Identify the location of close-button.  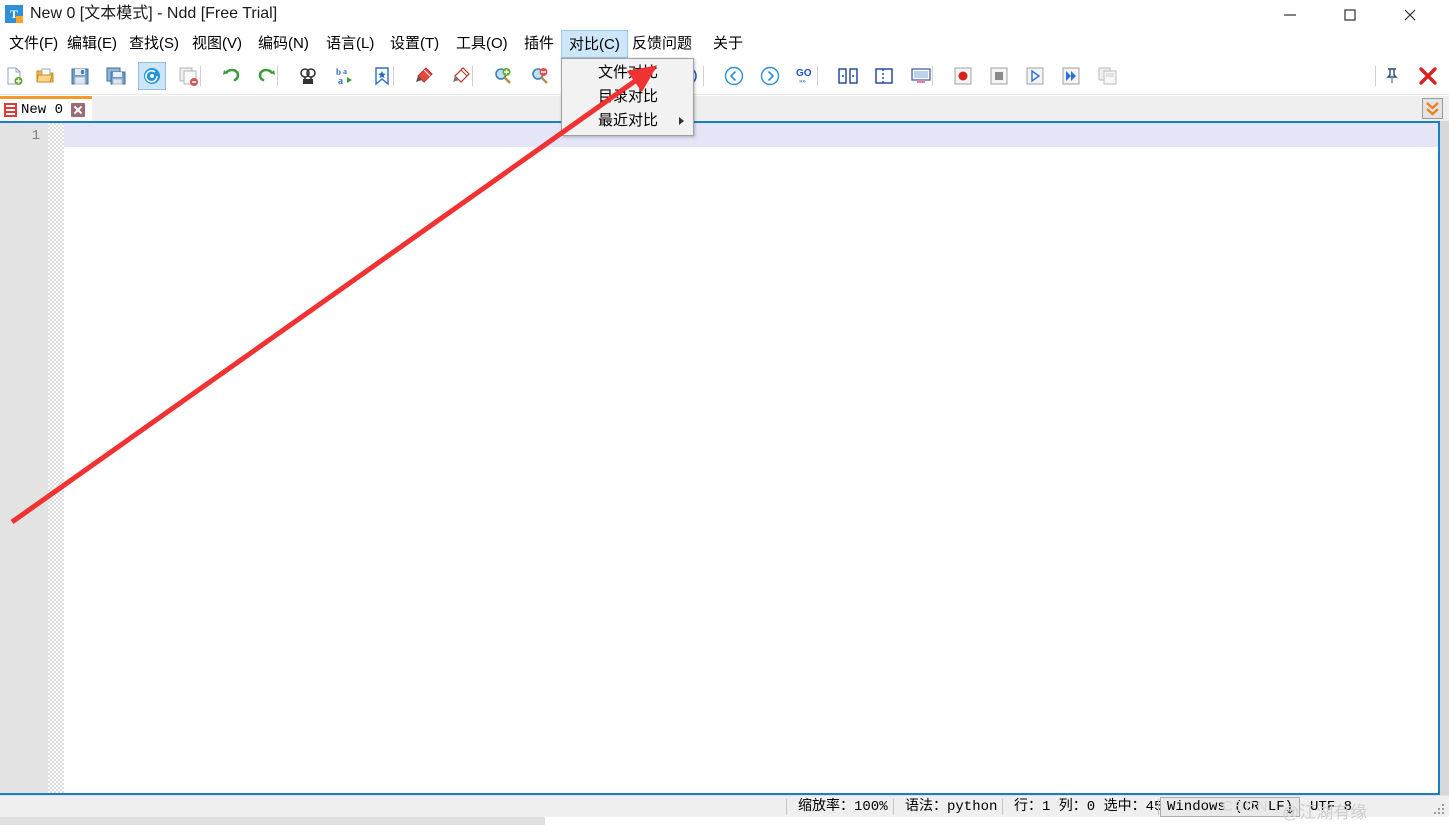
(1410, 14).